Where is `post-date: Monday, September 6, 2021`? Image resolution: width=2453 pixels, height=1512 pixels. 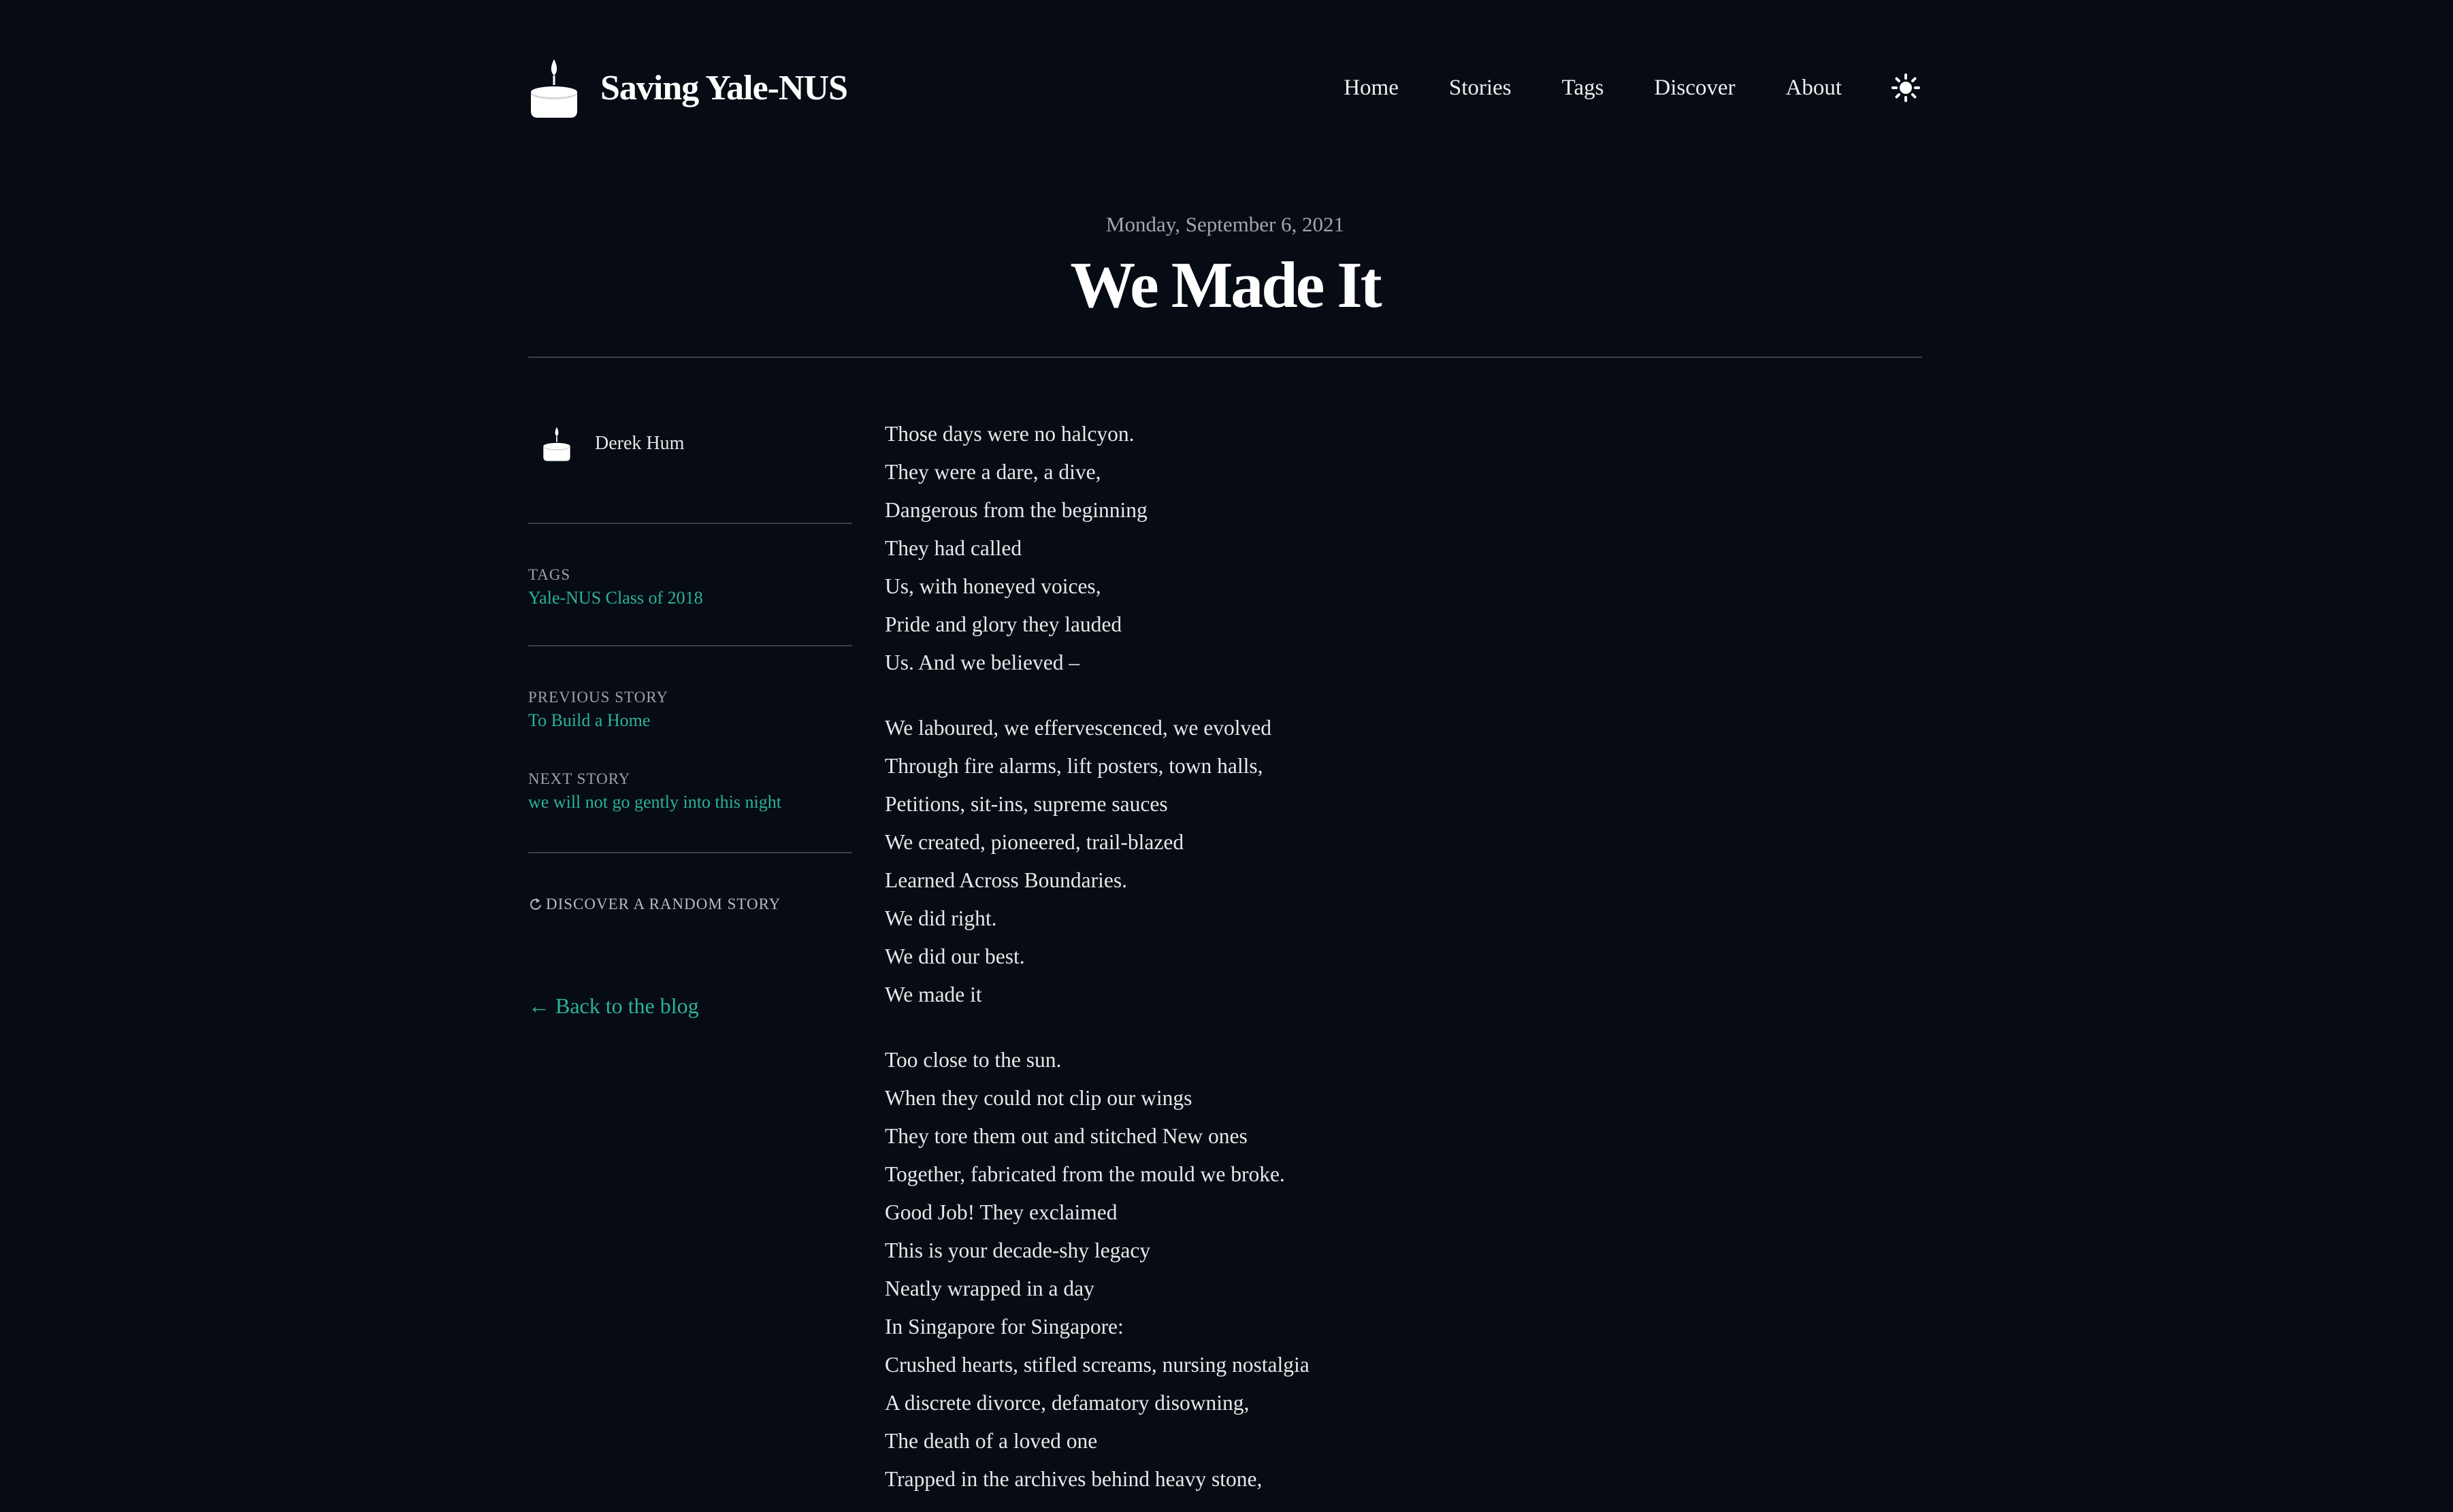 post-date: Monday, September 6, 2021 is located at coordinates (1225, 224).